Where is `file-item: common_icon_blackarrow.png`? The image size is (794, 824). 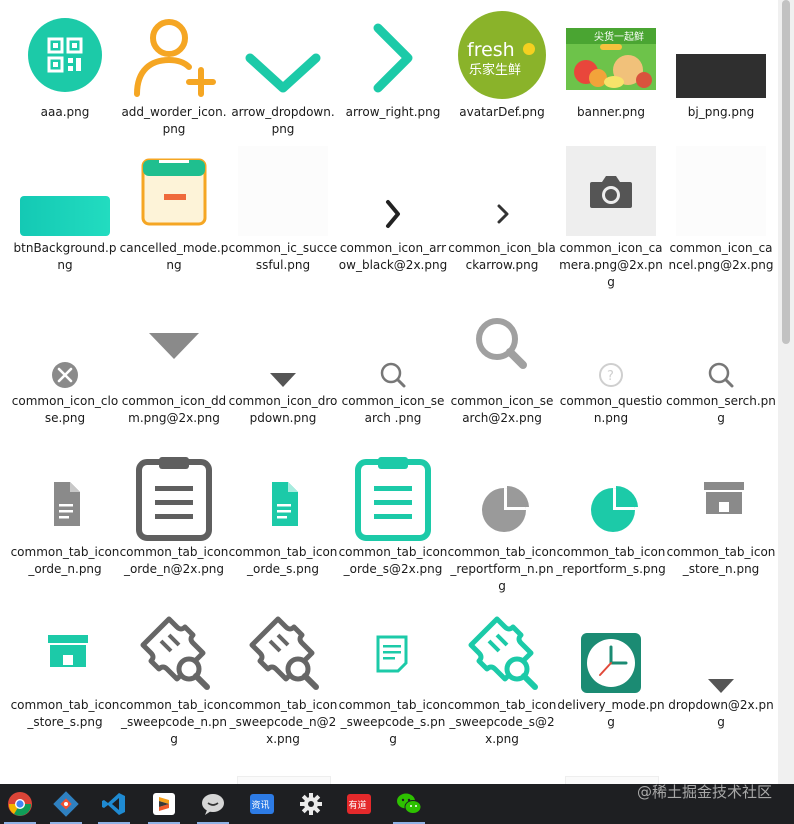 file-item: common_icon_blackarrow.png is located at coordinates (502, 219).